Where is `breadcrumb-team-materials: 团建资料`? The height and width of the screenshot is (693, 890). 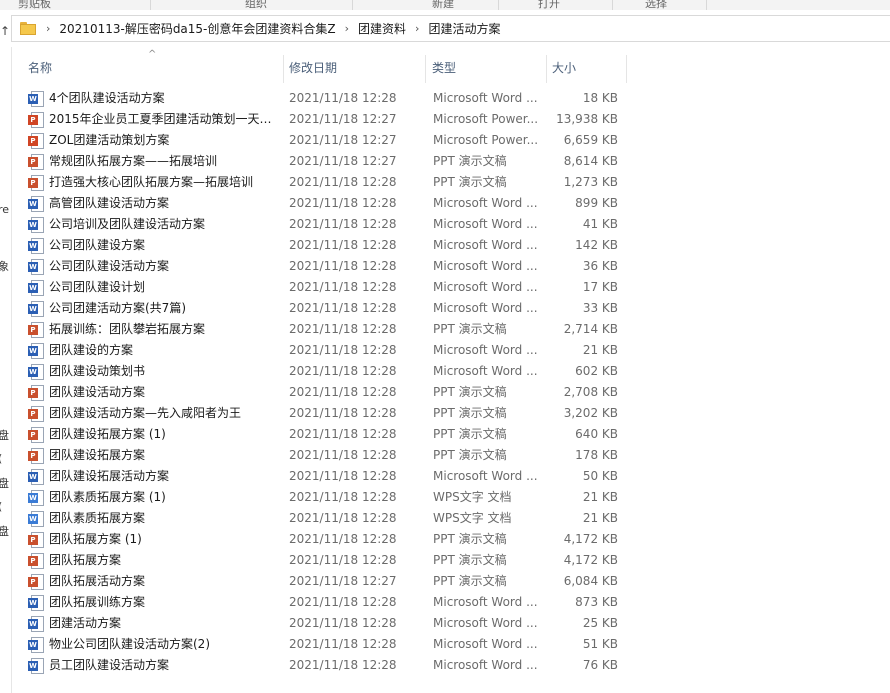 breadcrumb-team-materials: 团建资料 is located at coordinates (382, 28).